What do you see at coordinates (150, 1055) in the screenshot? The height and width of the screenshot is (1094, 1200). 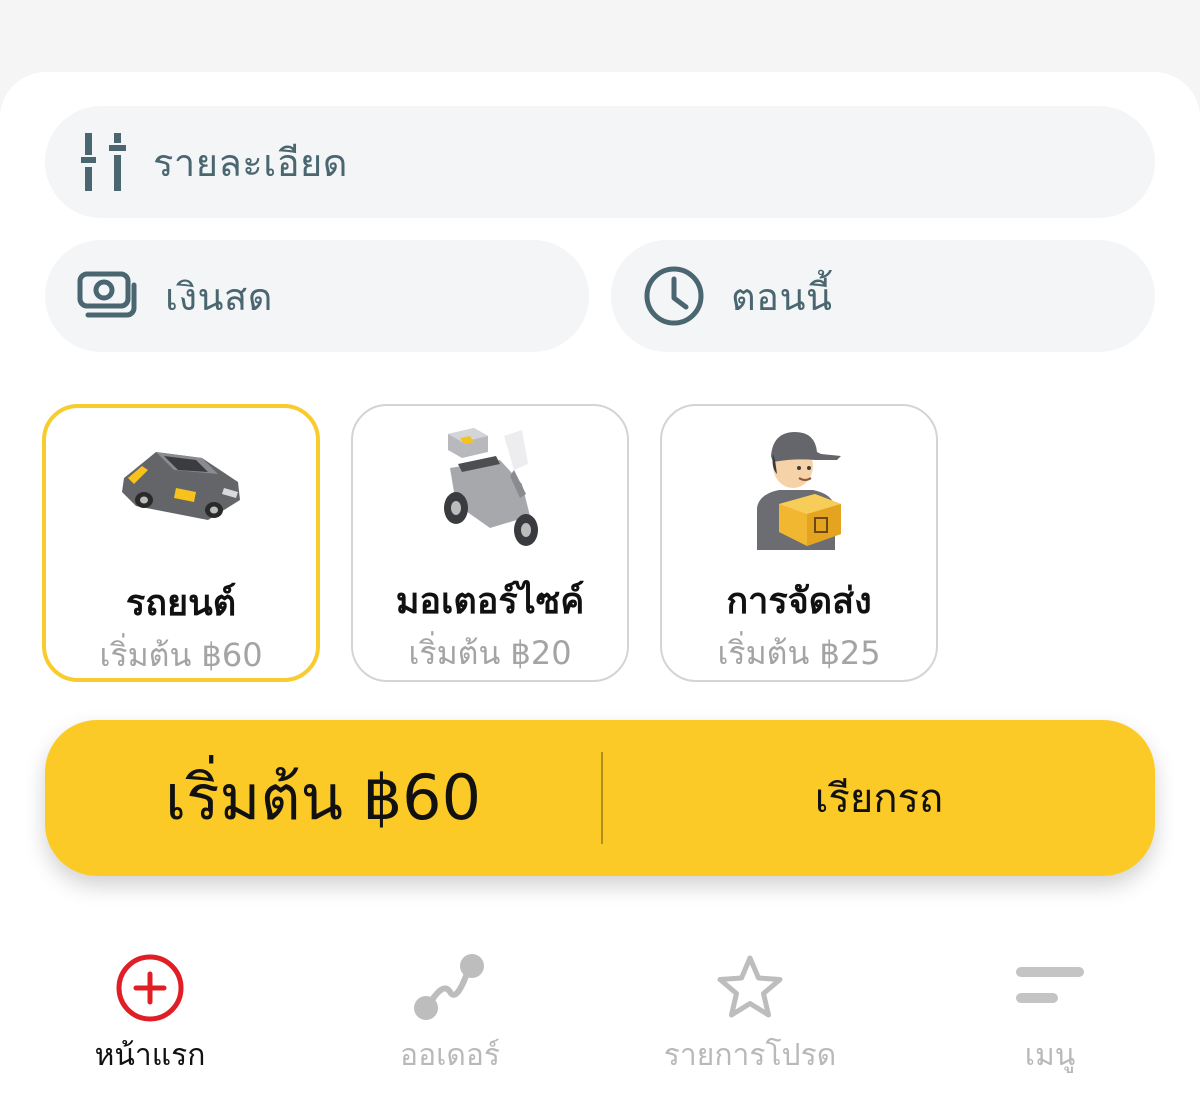 I see `nav-label: หน้าแรก` at bounding box center [150, 1055].